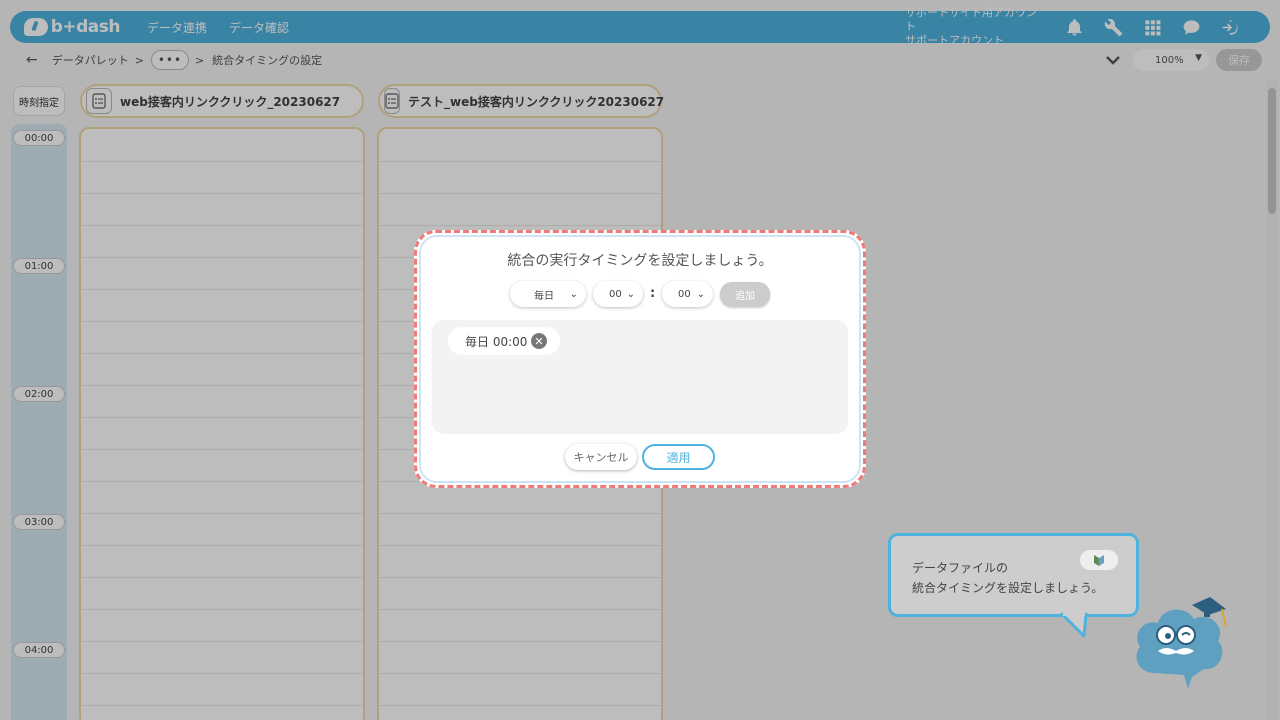 This screenshot has height=720, width=1280. What do you see at coordinates (1074, 625) in the screenshot?
I see `tooltip-tail` at bounding box center [1074, 625].